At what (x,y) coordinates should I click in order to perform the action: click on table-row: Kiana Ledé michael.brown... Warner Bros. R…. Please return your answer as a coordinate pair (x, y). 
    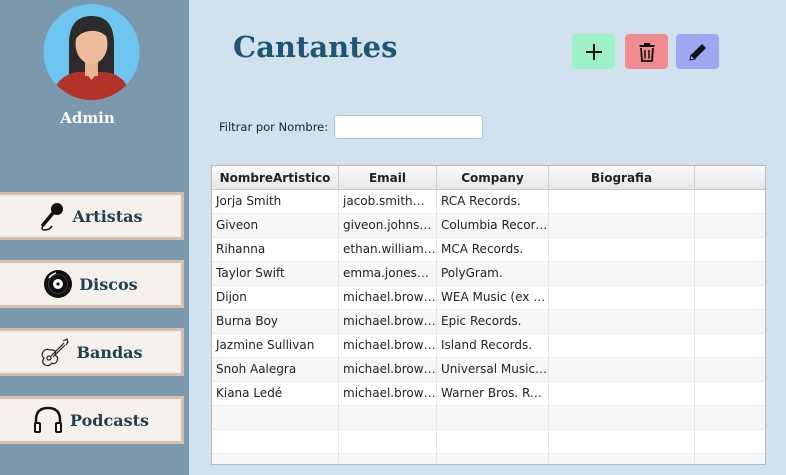
    Looking at the image, I should click on (488, 394).